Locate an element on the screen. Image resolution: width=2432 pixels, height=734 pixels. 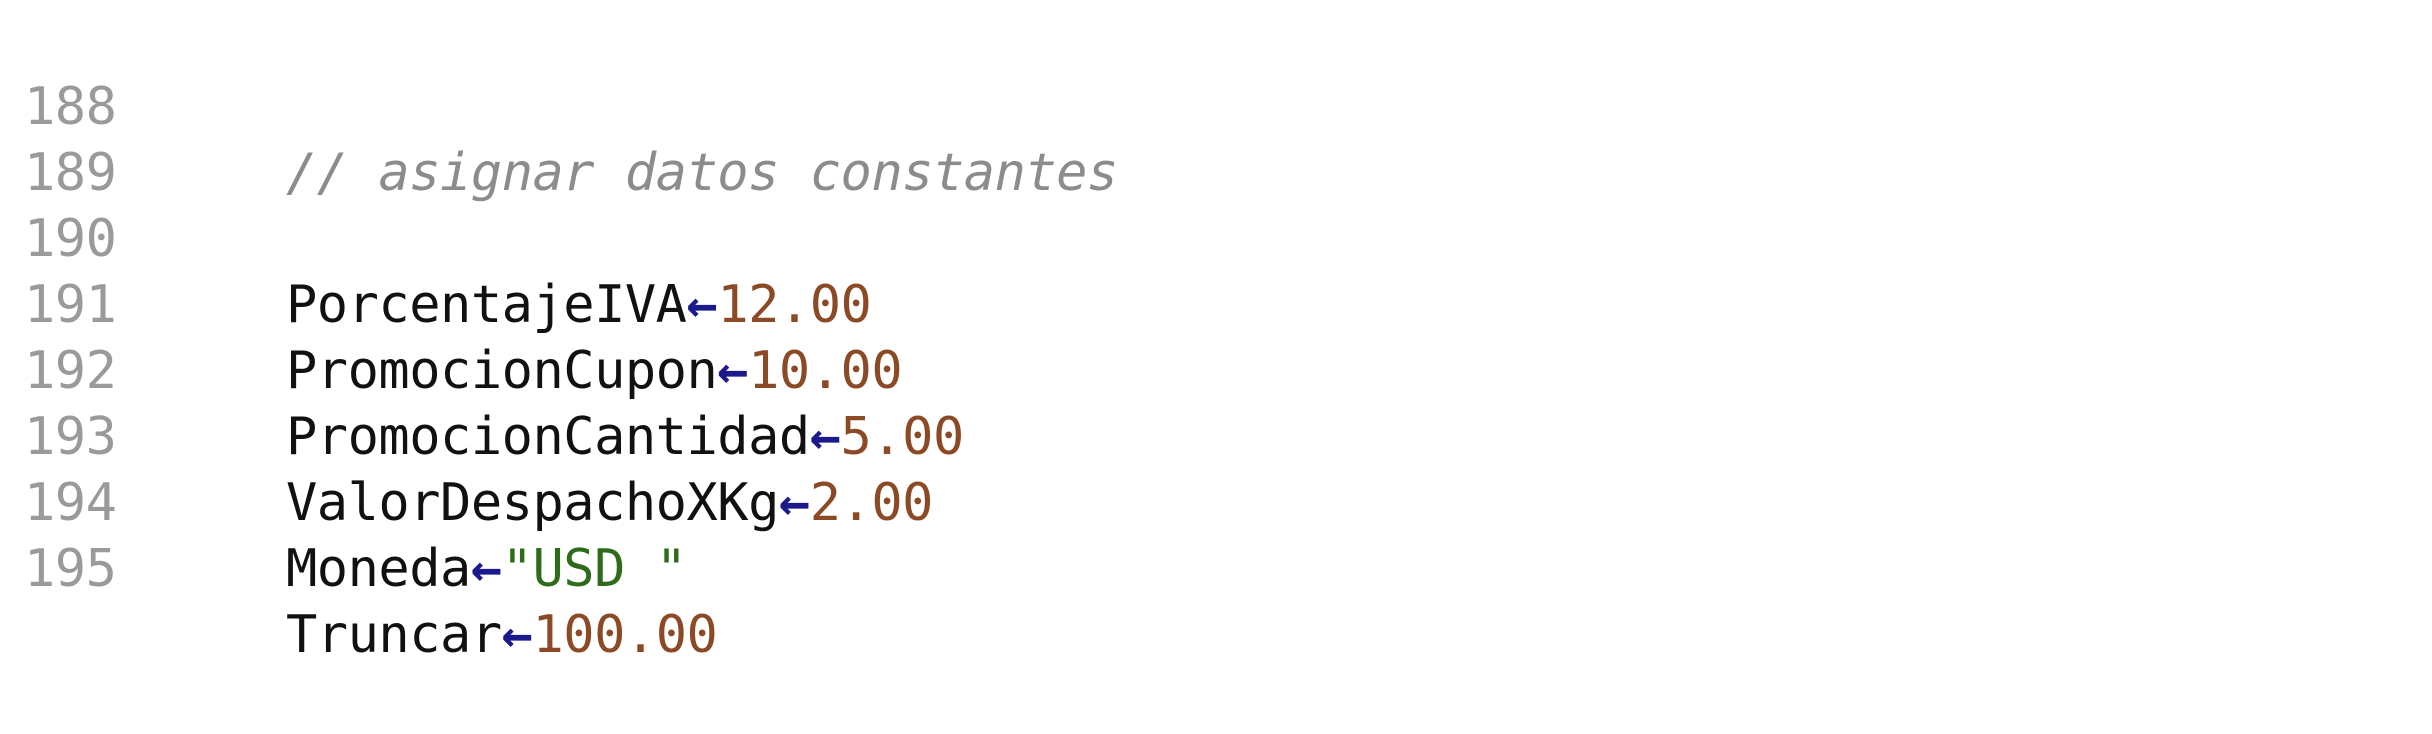
line-content: Moneda←"USD " is located at coordinates (486, 569).